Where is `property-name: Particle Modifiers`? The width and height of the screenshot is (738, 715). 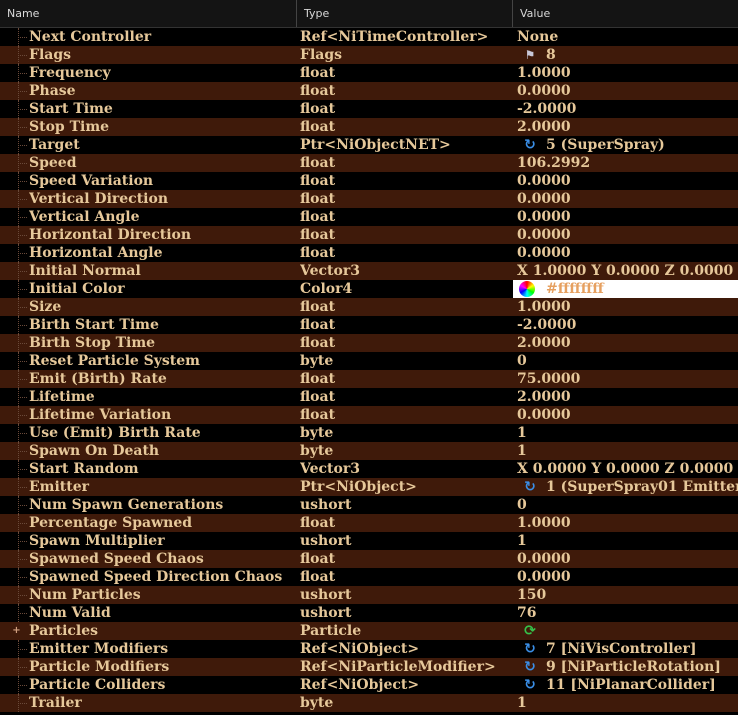 property-name: Particle Modifiers is located at coordinates (99, 667).